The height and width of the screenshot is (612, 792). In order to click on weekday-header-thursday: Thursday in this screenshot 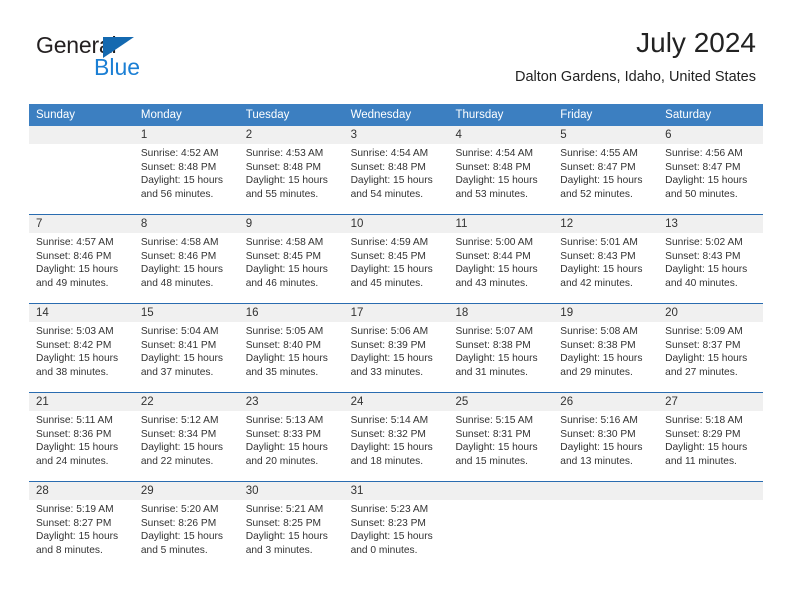, I will do `click(479, 115)`.